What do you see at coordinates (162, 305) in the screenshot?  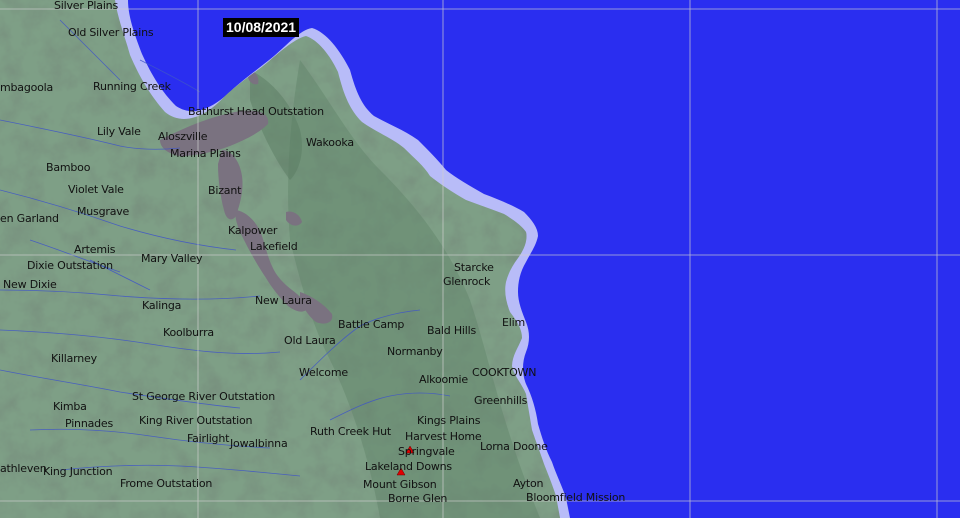 I see `place-label: Kalinga` at bounding box center [162, 305].